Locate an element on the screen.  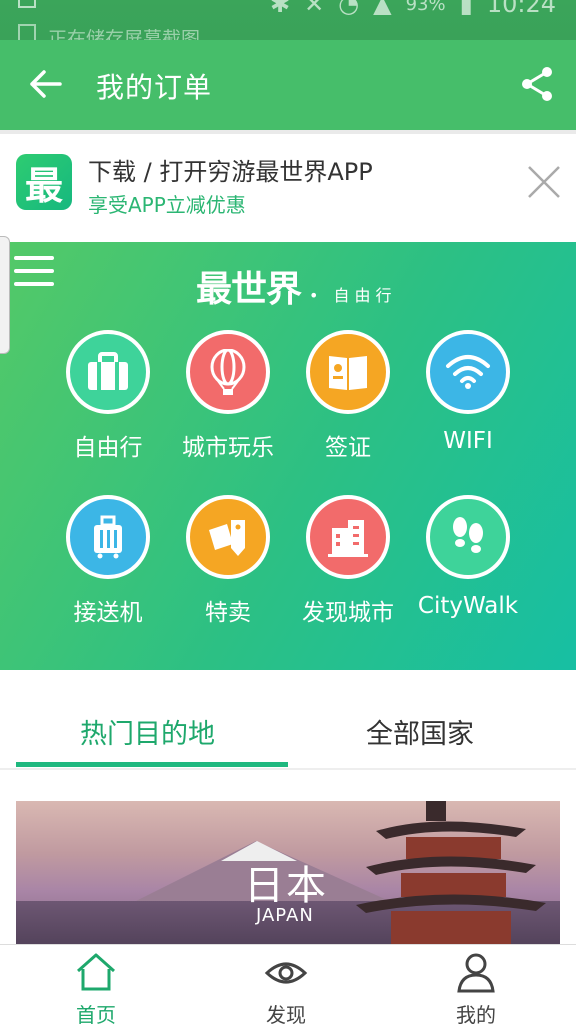
alarm-icon: ◔ is located at coordinates (349, 9).